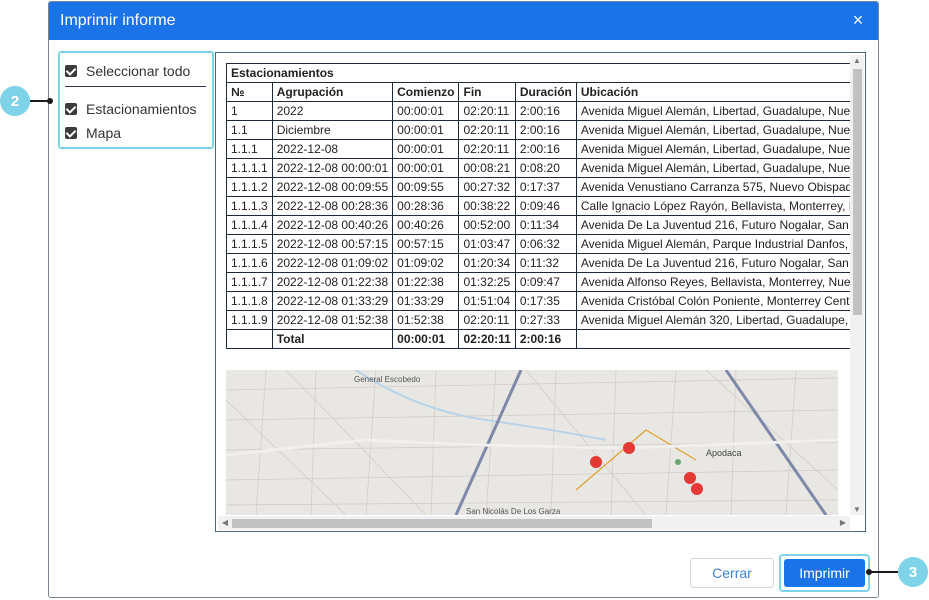  I want to click on table-cell: 0:06:32, so click(545, 244).